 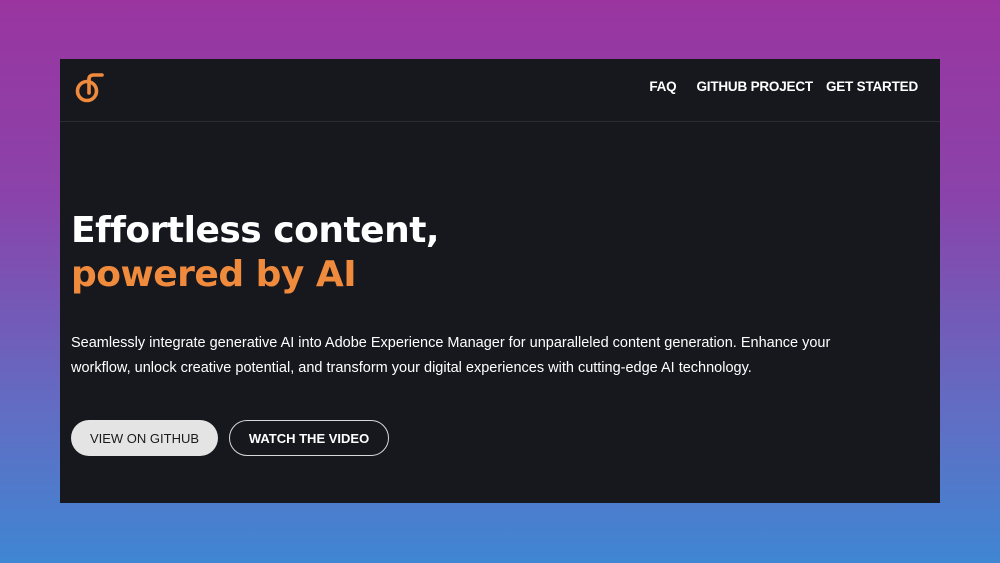 I want to click on hero-title-line1: Effortless content,, so click(x=255, y=230).